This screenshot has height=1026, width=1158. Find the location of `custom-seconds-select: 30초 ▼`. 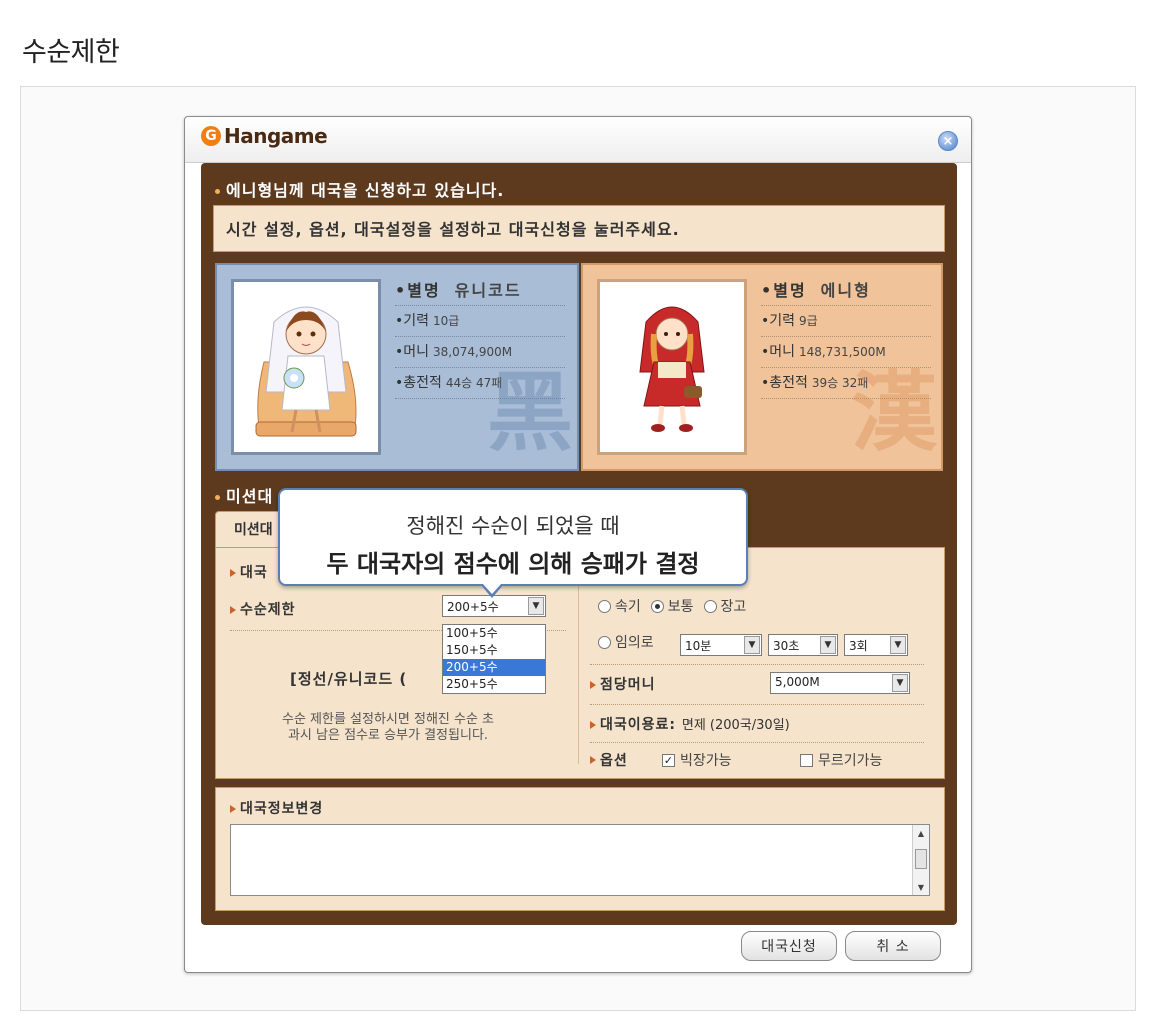

custom-seconds-select: 30초 ▼ is located at coordinates (803, 645).